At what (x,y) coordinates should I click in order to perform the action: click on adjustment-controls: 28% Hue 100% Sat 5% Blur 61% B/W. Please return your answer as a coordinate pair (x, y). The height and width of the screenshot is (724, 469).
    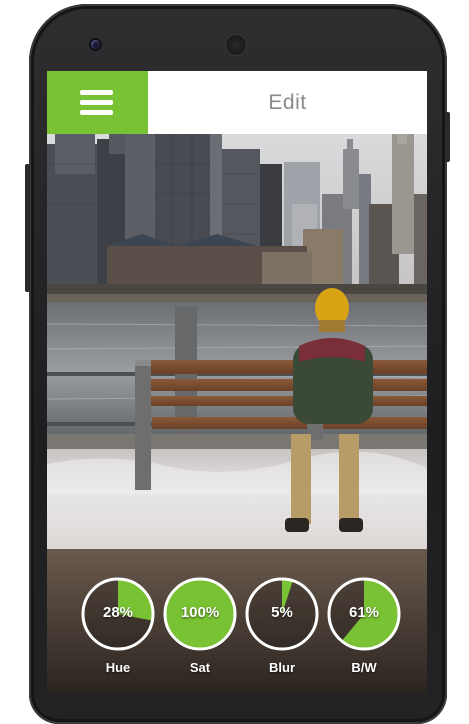
    Looking at the image, I should click on (237, 635).